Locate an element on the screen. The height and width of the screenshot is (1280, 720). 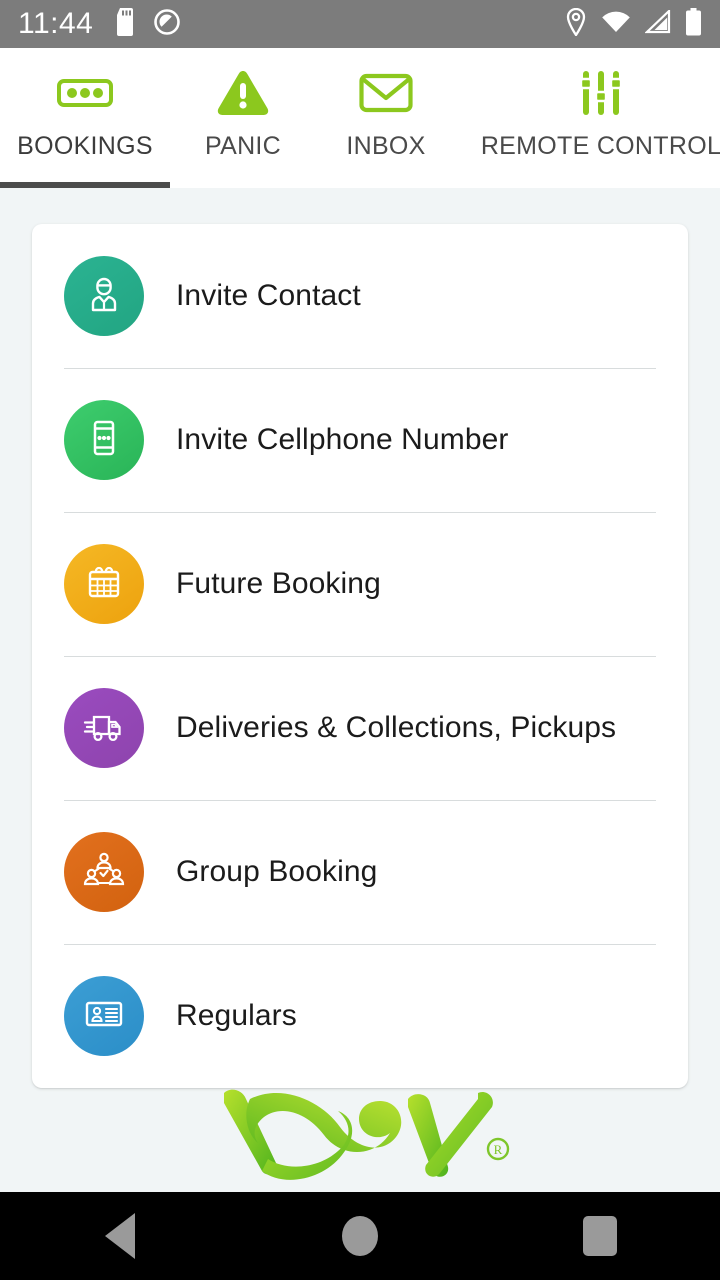
tab-remote-control: REMOTE CONTROL is located at coordinates (588, 118).